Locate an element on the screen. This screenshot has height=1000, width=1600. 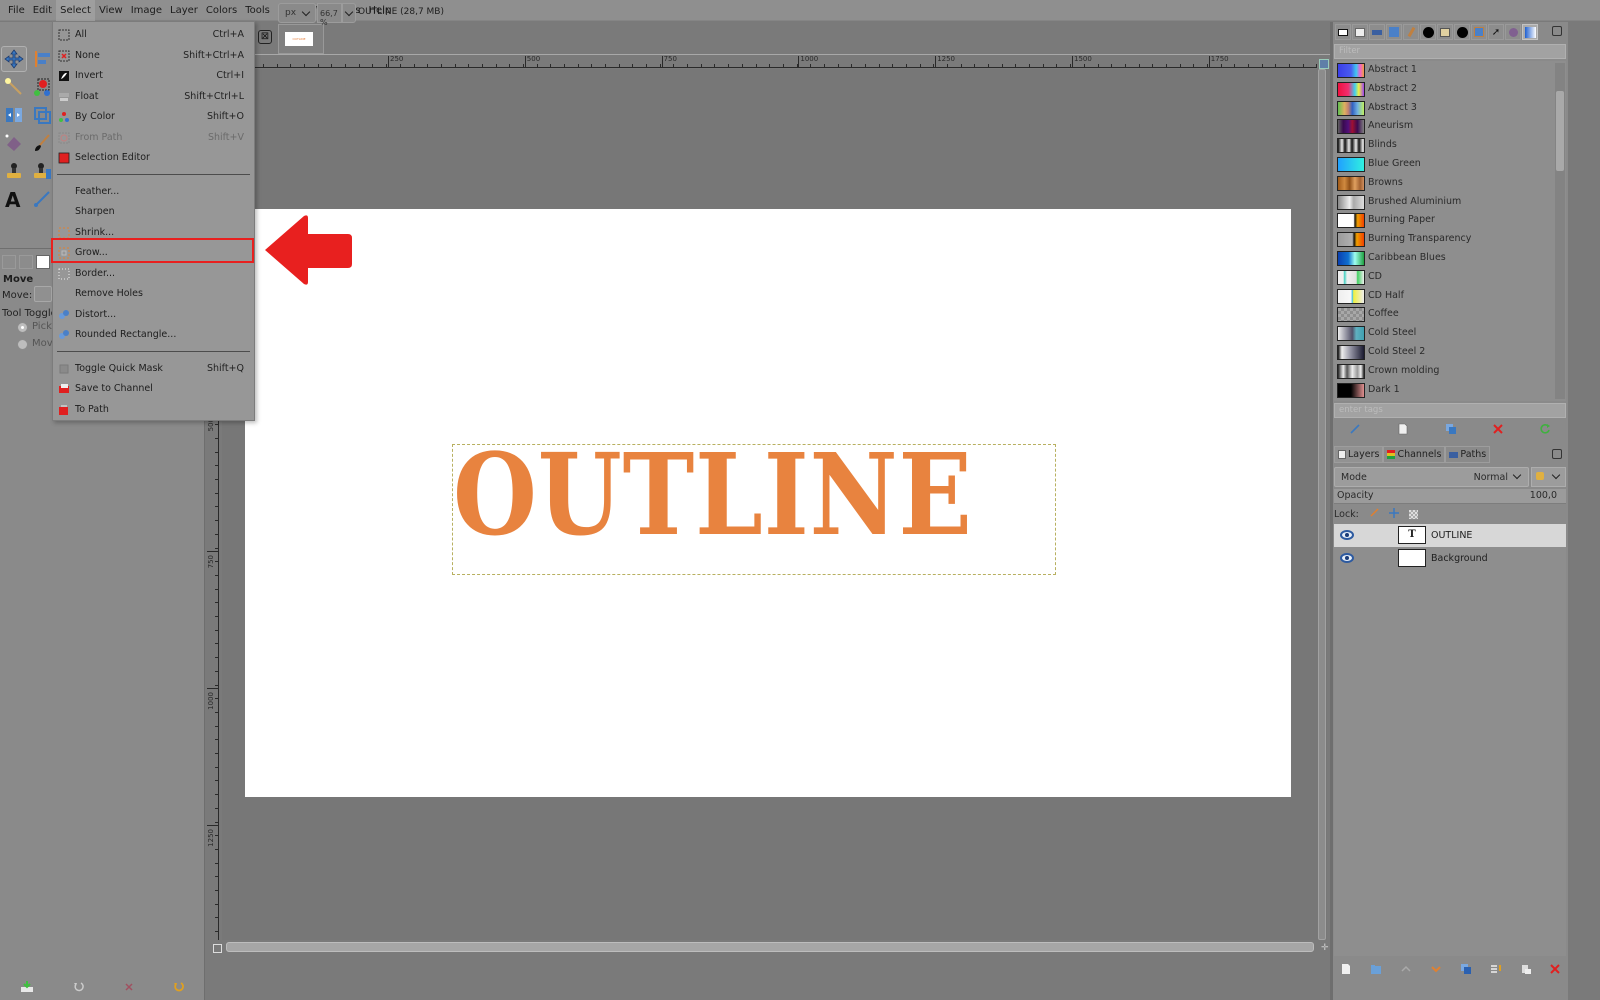
gradient-item: Cold Steel 2 is located at coordinates (1444, 352).